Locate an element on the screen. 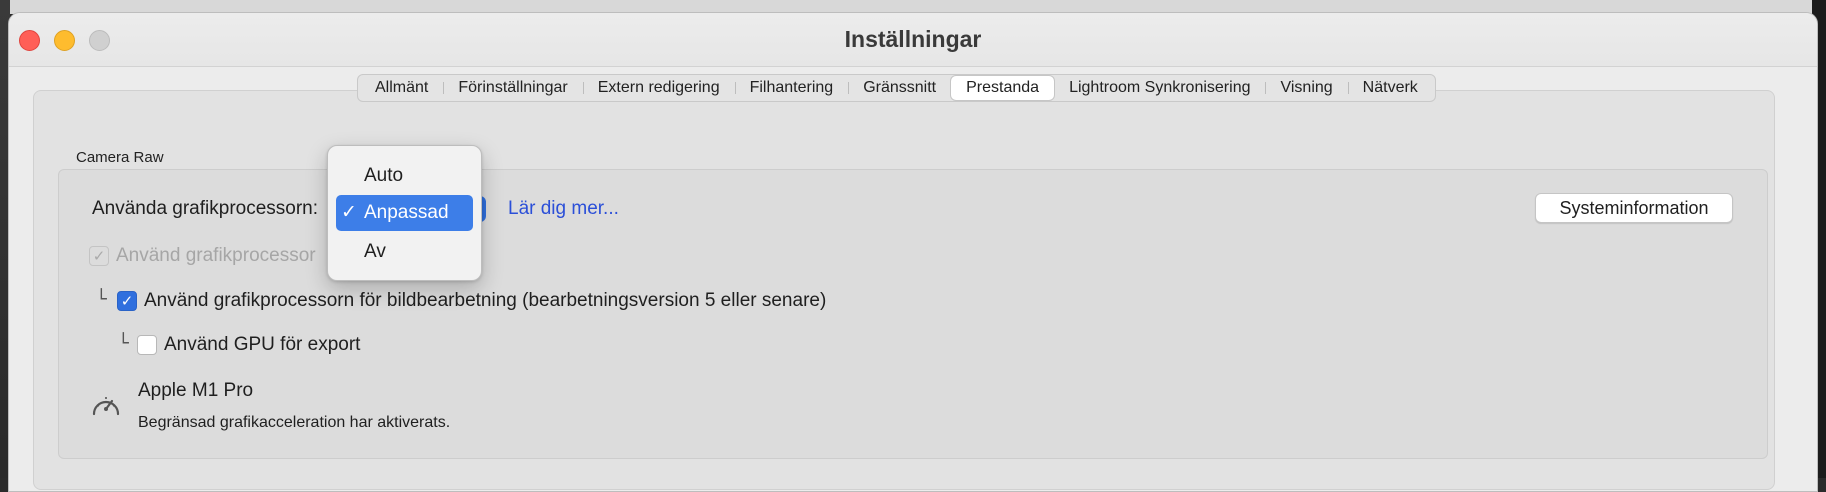 This screenshot has height=492, width=1826. menu-item-anpassad: ✓ Anpassad is located at coordinates (404, 213).